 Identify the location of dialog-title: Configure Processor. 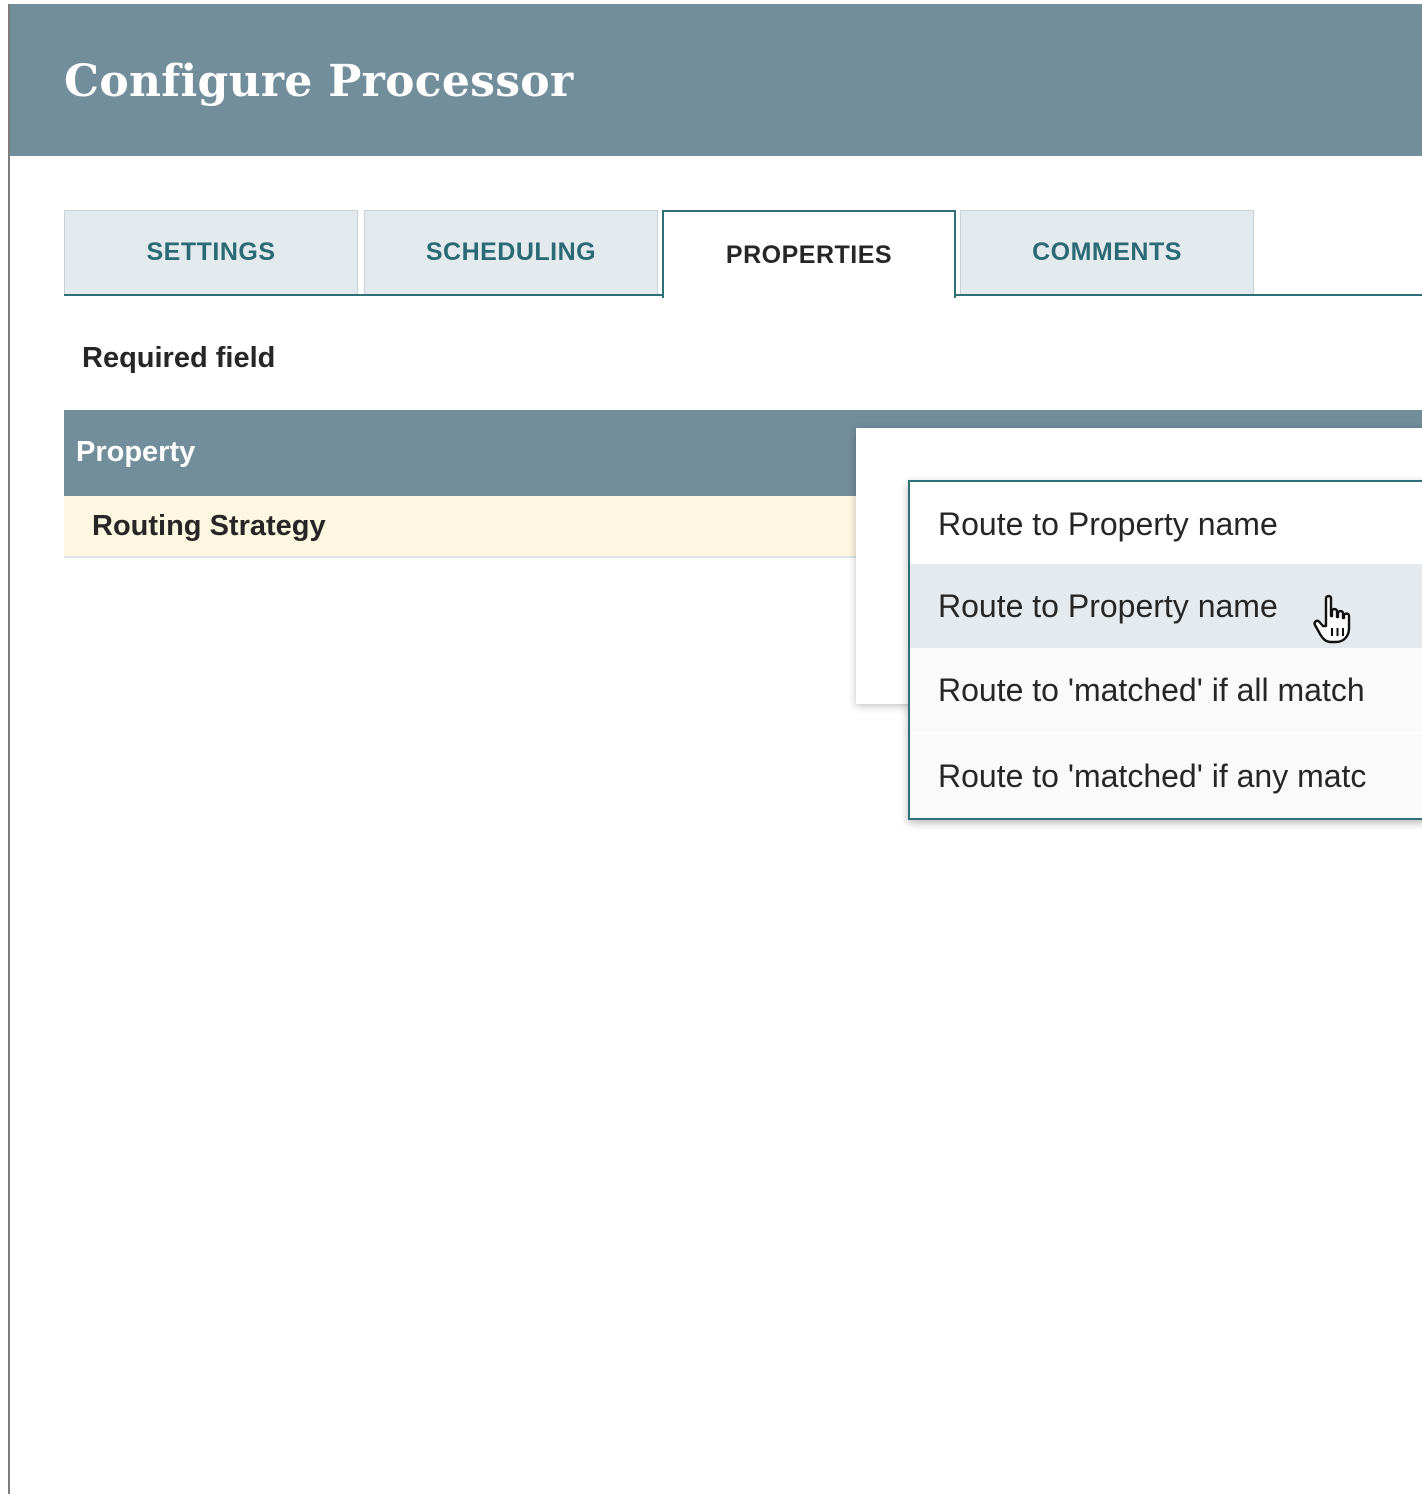
(319, 81).